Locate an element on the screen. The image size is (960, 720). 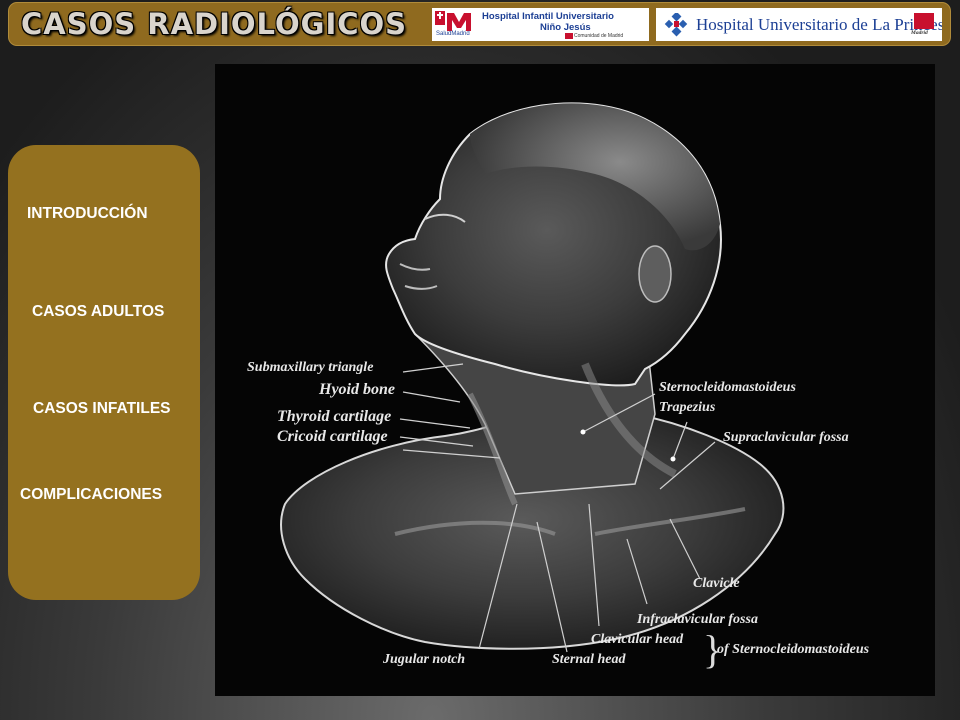
label-cricoid: Cricoid cartilage is located at coordinates (332, 436).